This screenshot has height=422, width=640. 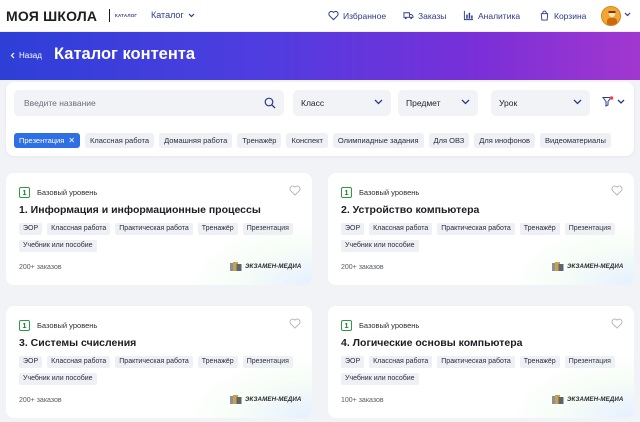 What do you see at coordinates (125, 54) in the screenshot?
I see `page-title: Каталог контента` at bounding box center [125, 54].